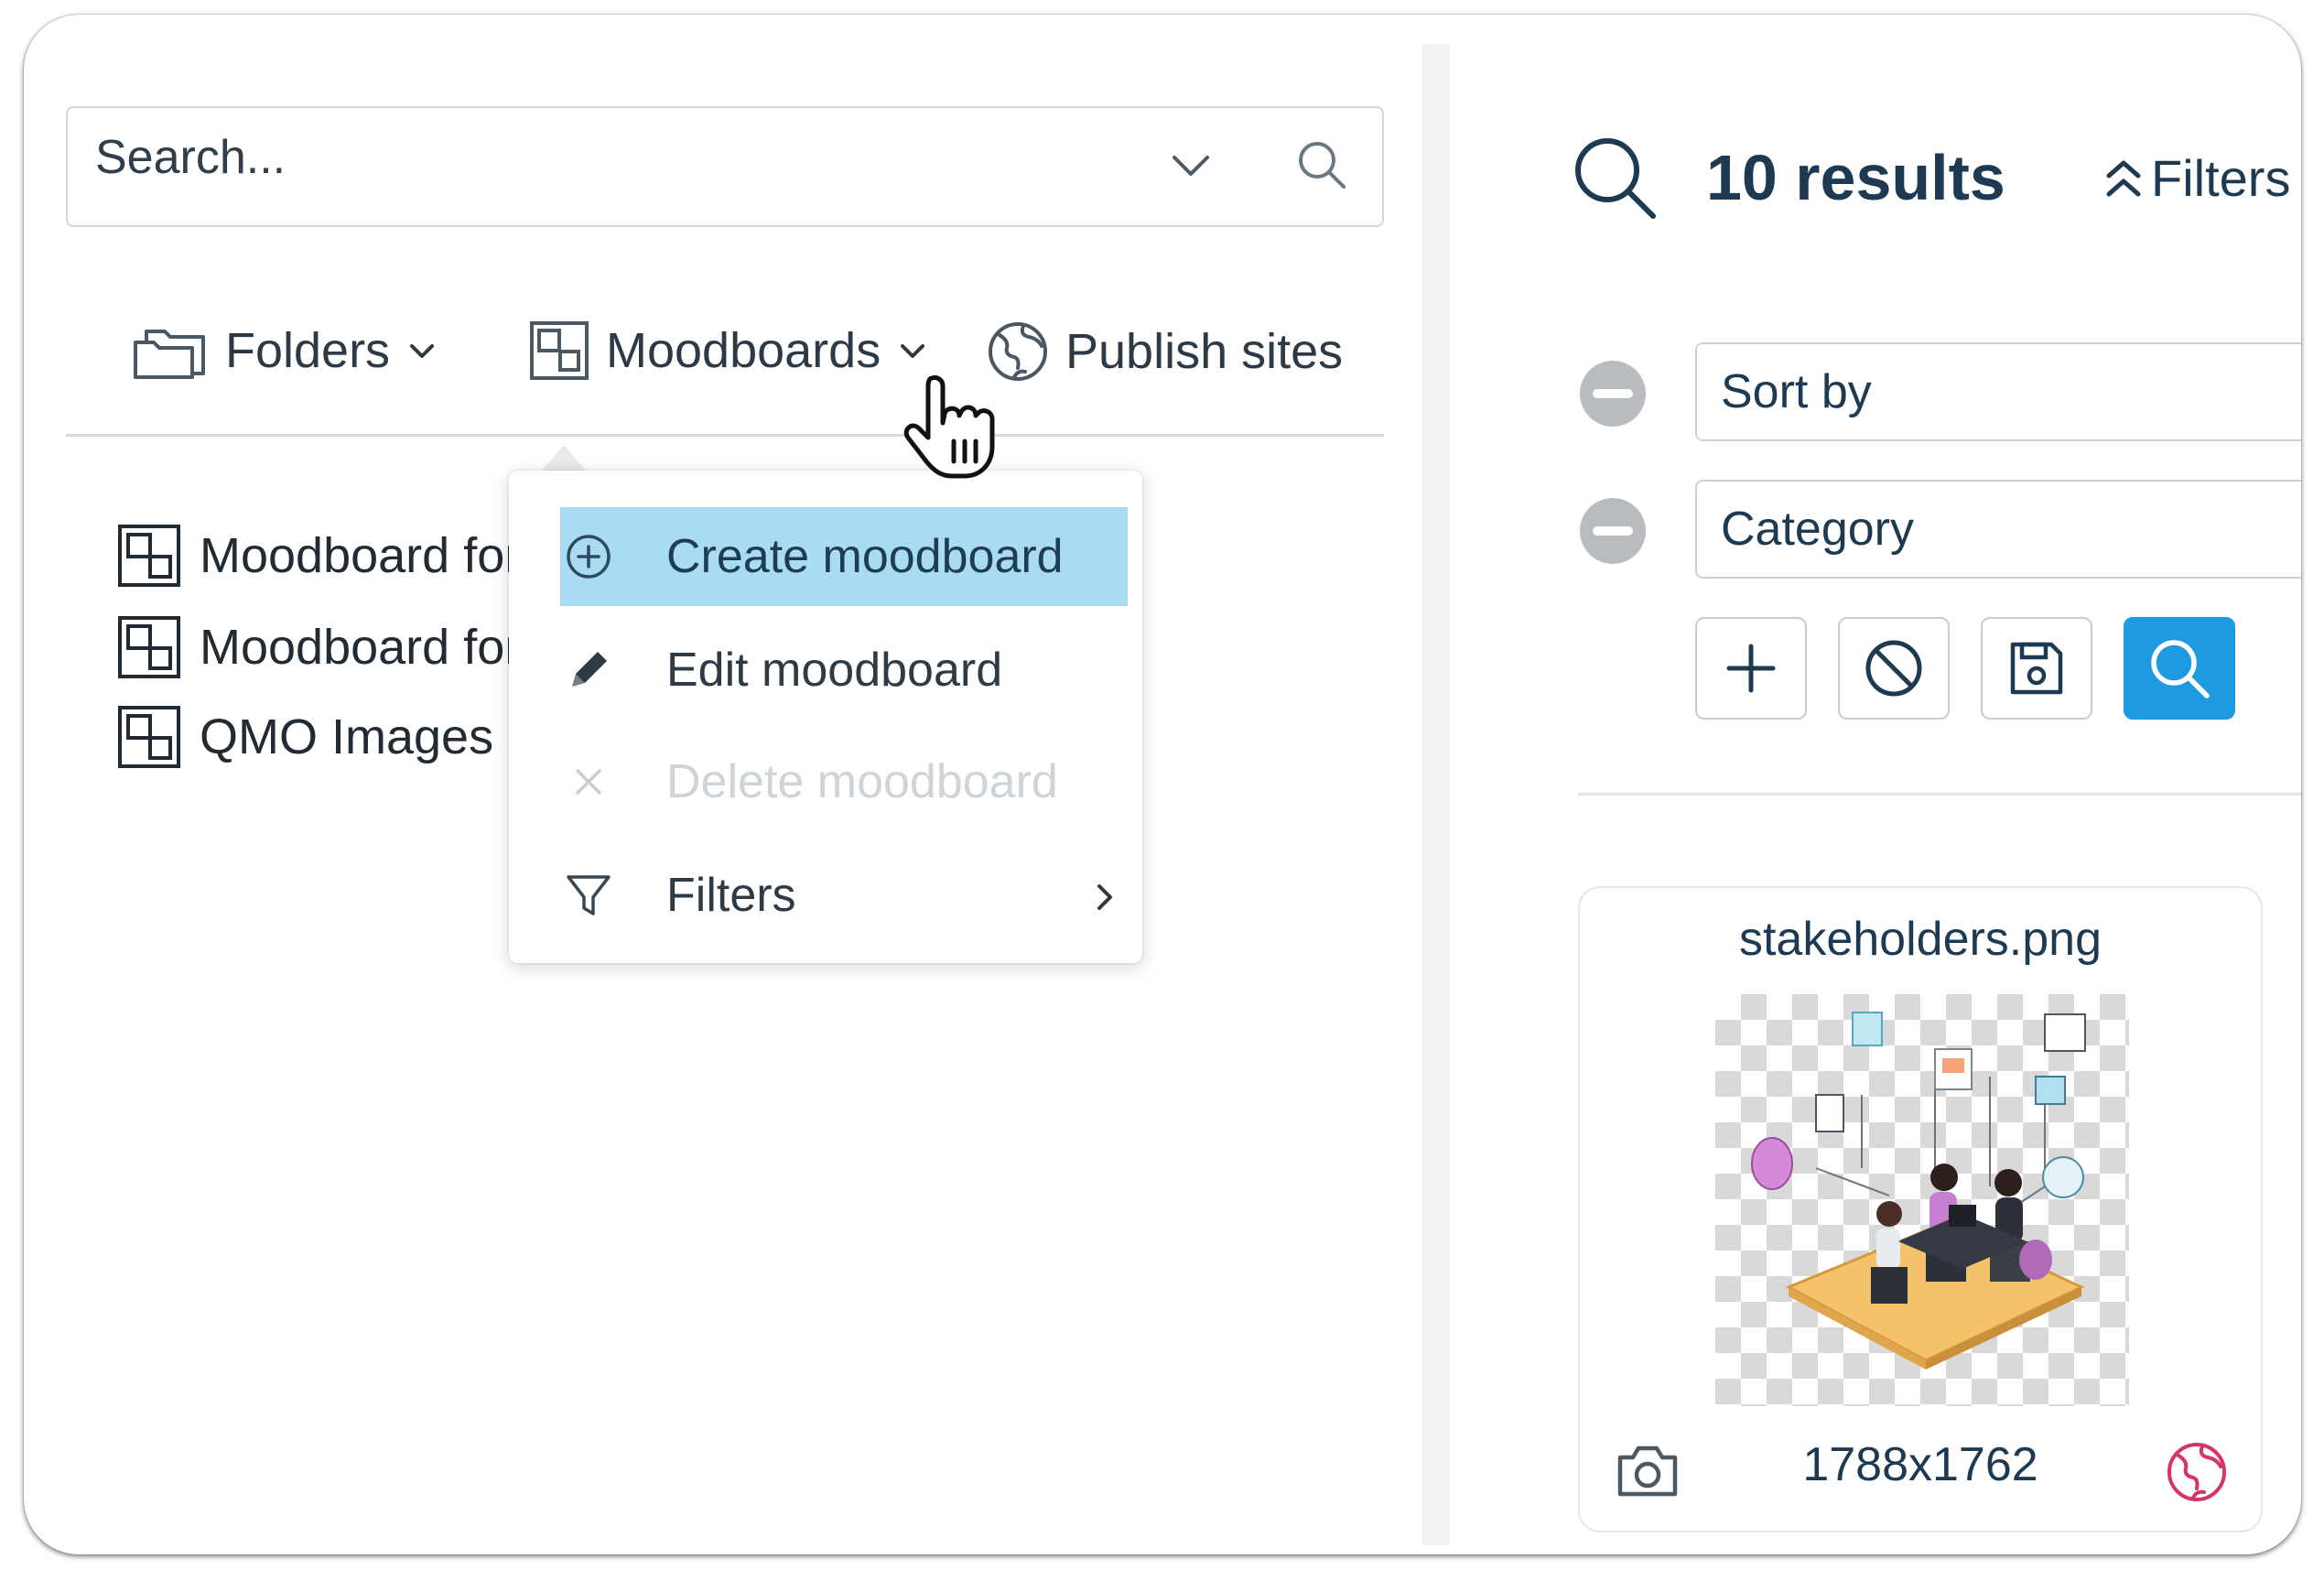  What do you see at coordinates (589, 669) in the screenshot?
I see `pencil-icon` at bounding box center [589, 669].